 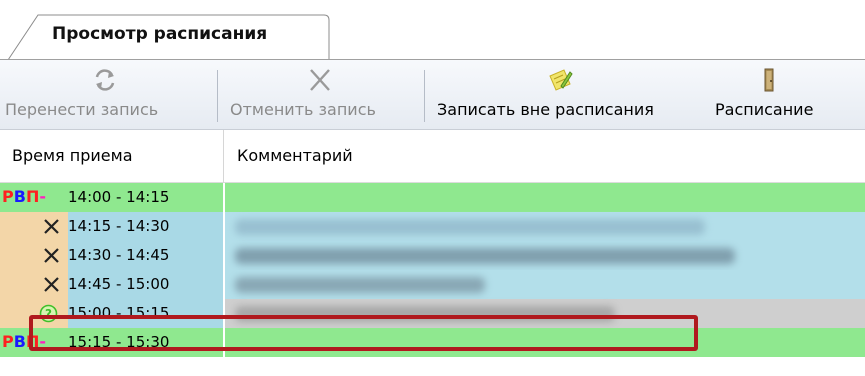 I want to click on row-marker: РВП-, so click(x=34, y=197).